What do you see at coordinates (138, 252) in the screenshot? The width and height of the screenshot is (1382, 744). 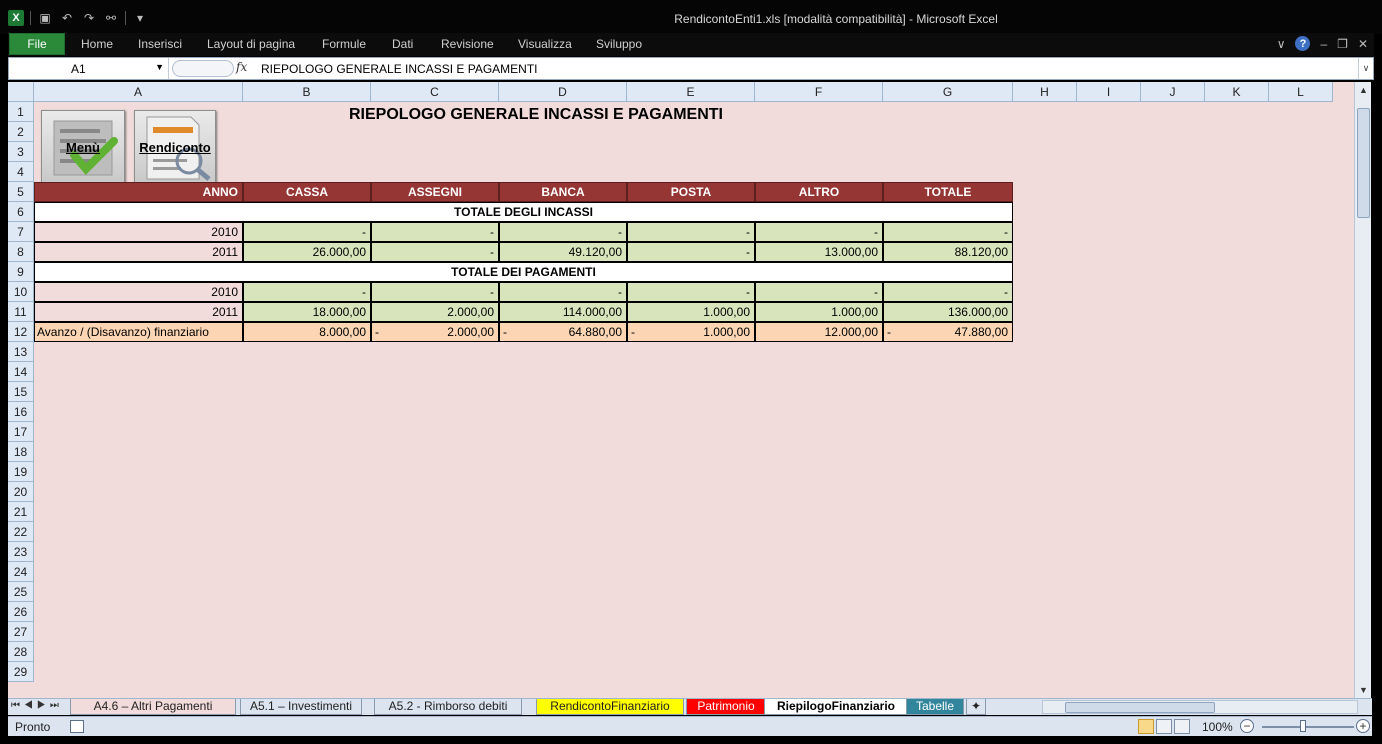 I see `table-cell: 2011` at bounding box center [138, 252].